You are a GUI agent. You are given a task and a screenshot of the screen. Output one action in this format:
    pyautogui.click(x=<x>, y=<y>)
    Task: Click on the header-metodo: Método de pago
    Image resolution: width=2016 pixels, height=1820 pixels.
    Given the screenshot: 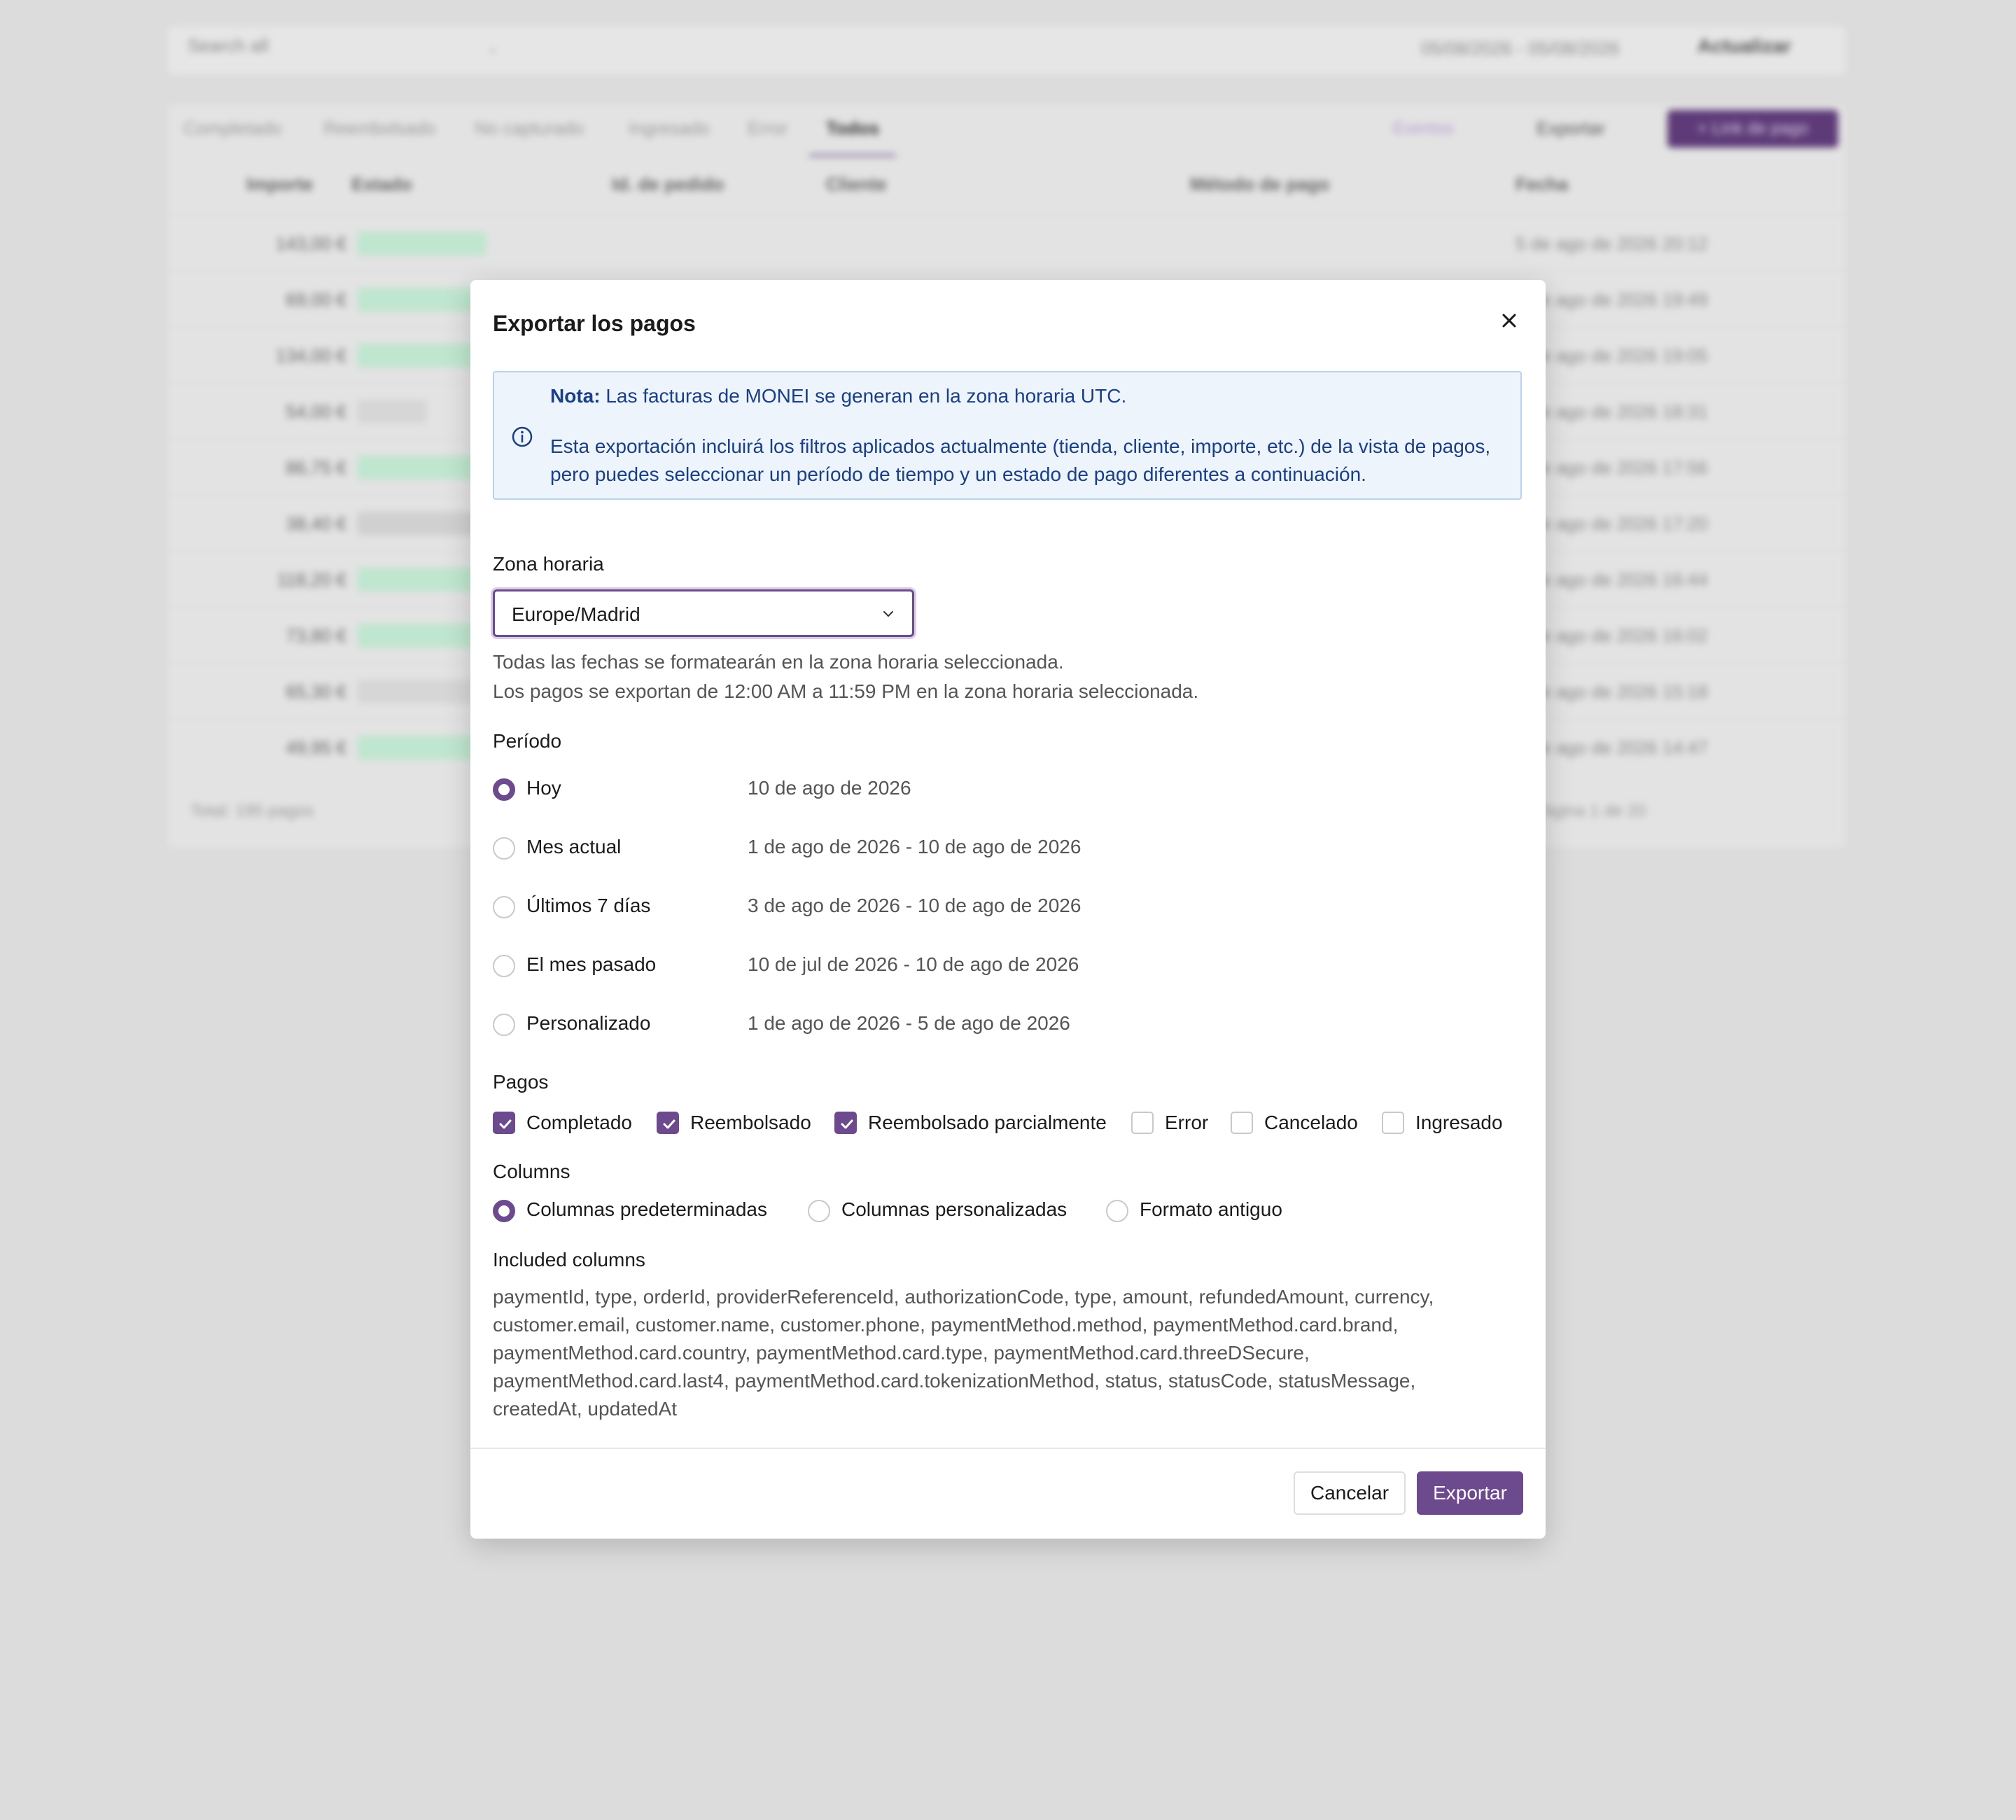 What is the action you would take?
    pyautogui.click(x=1260, y=184)
    